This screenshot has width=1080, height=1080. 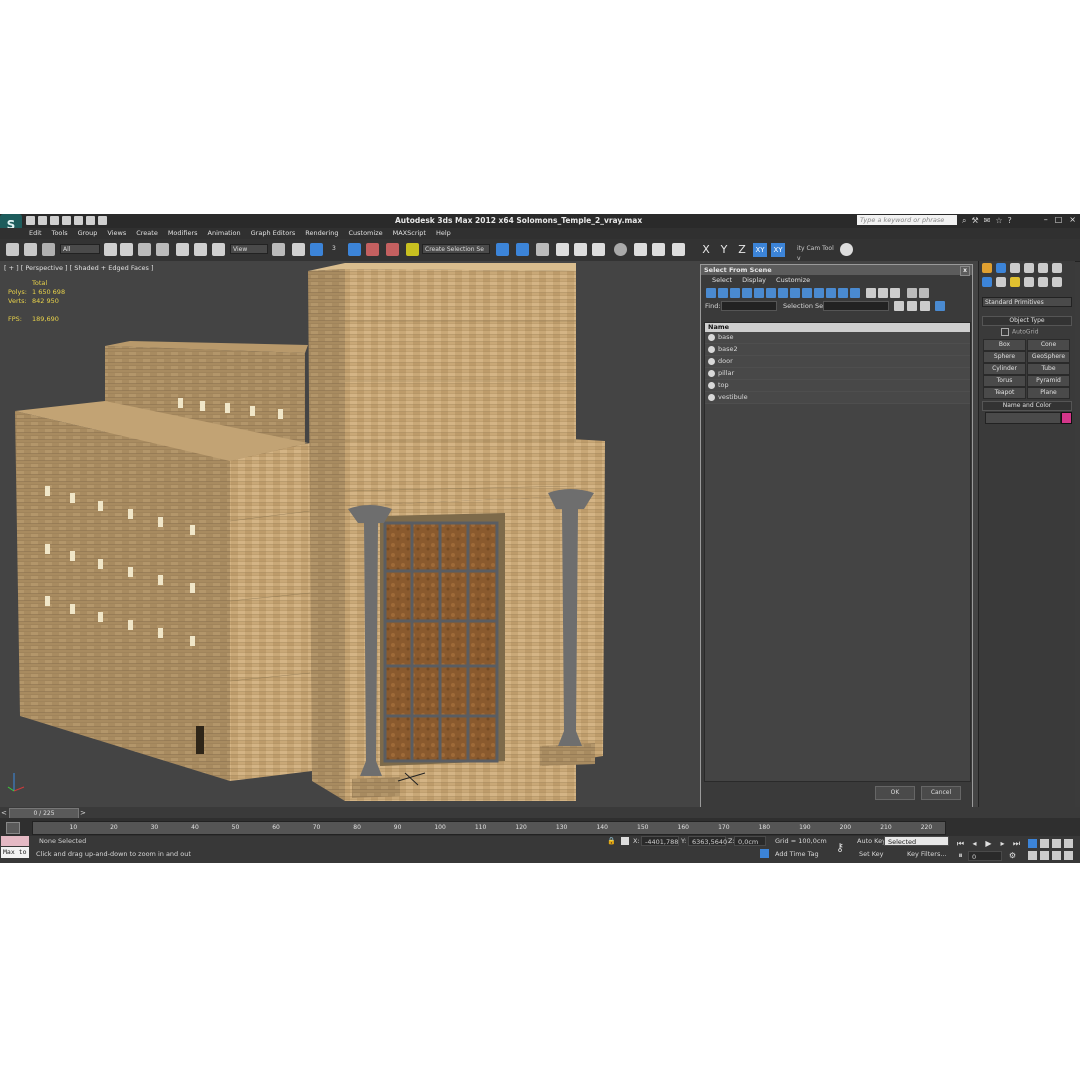 I want to click on prev-key-icon: ◂, so click(x=974, y=843).